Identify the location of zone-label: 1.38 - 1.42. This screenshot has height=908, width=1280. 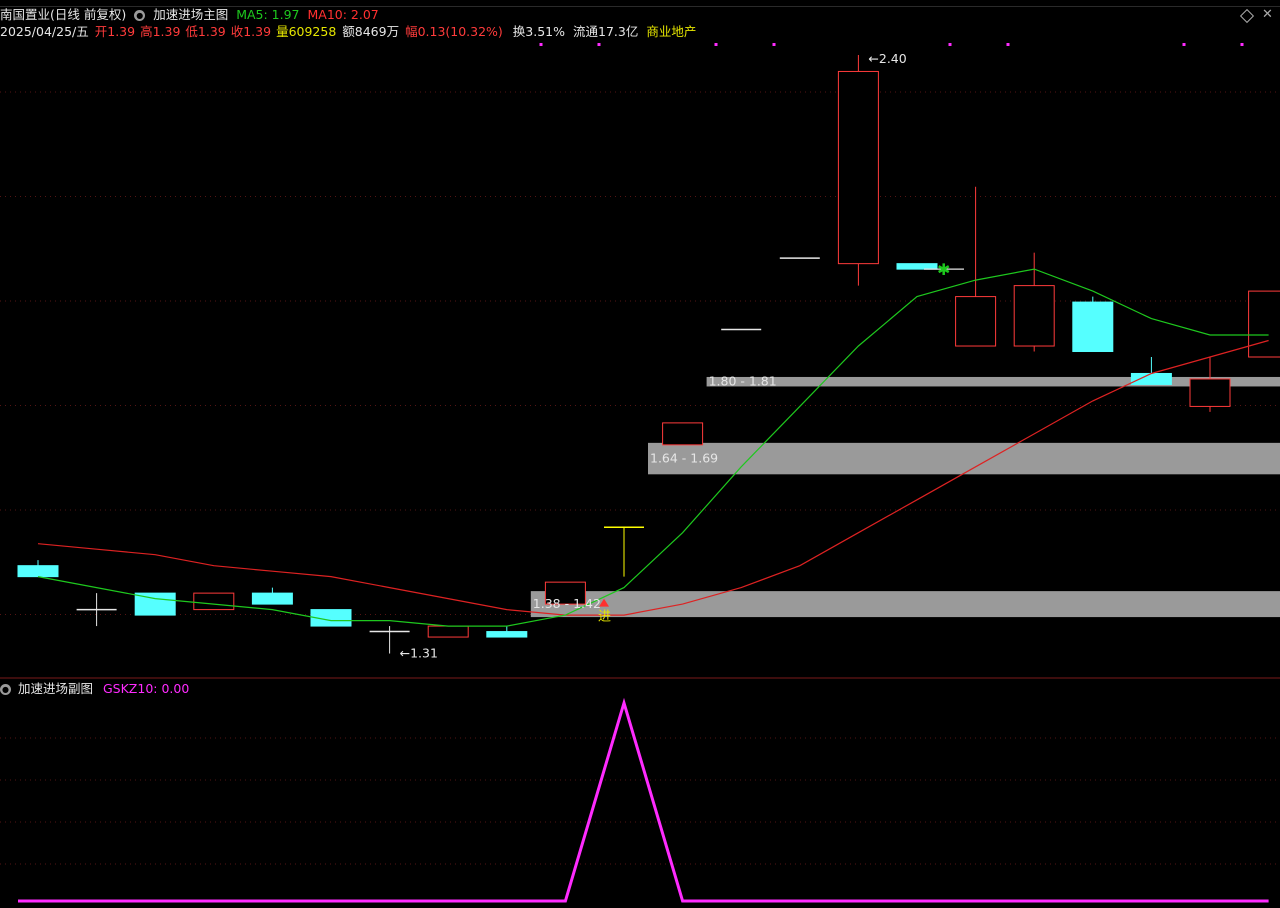
(567, 603).